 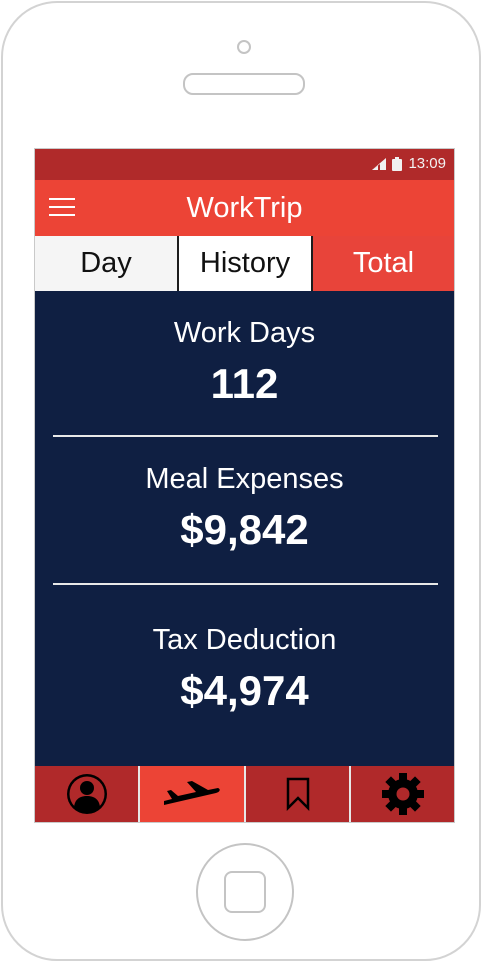 What do you see at coordinates (244, 640) in the screenshot?
I see `stat-label: Tax Deduction` at bounding box center [244, 640].